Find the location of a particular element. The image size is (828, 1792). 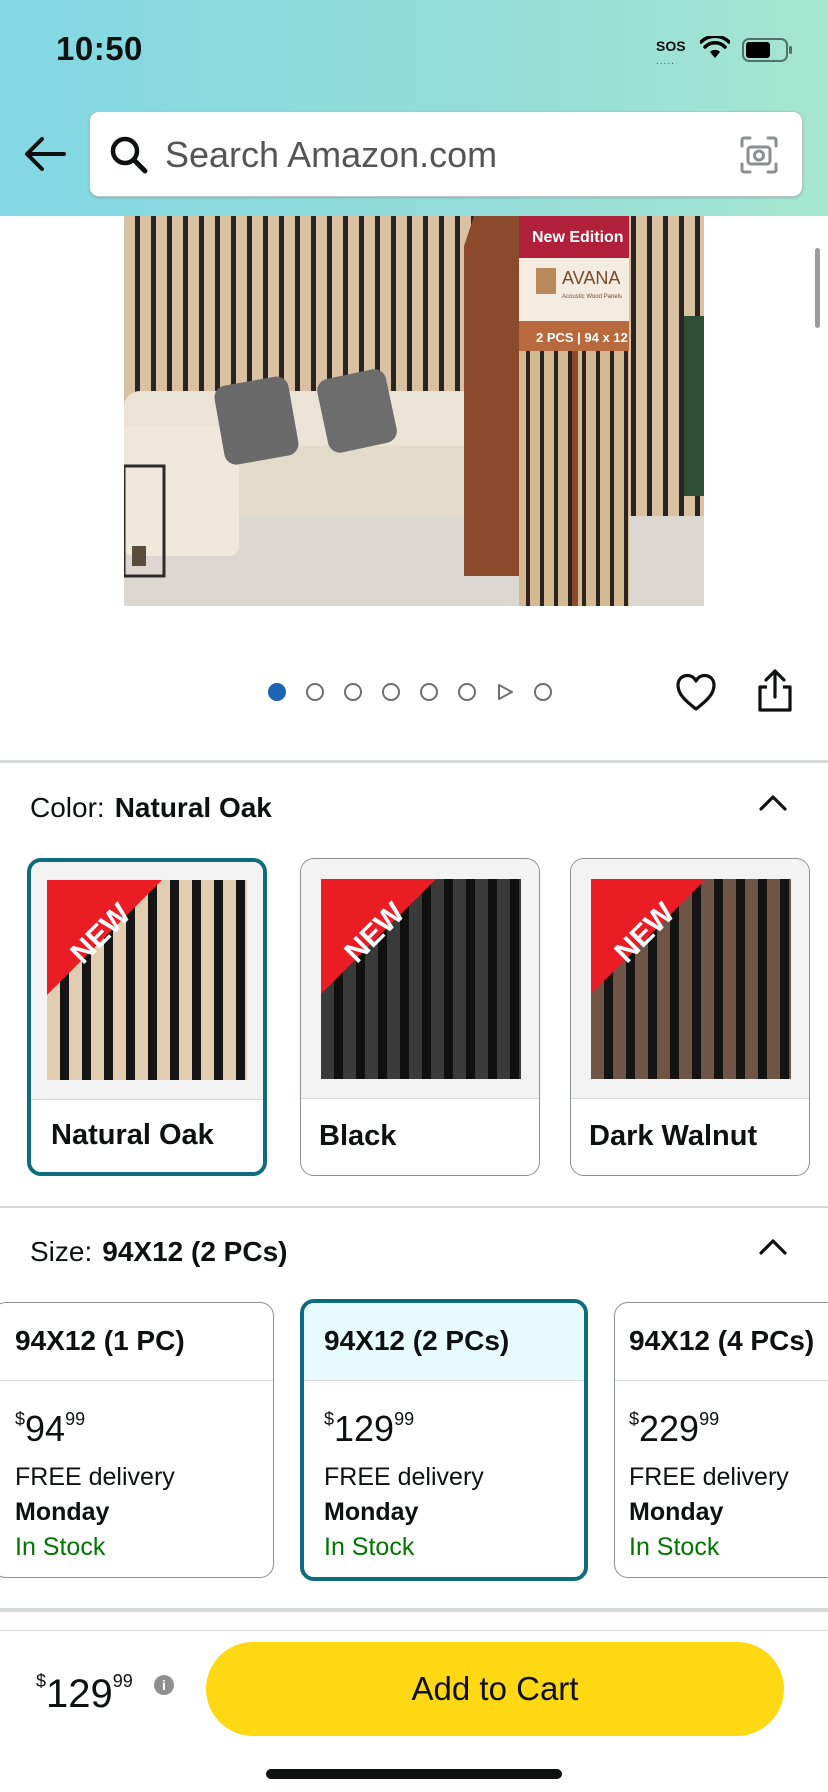

bottom-action-bar: $12999 i Add to Cart is located at coordinates (414, 1711).